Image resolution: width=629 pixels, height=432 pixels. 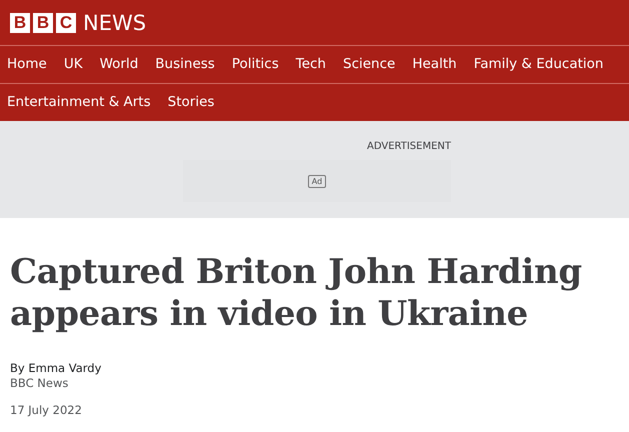 What do you see at coordinates (120, 64) in the screenshot?
I see `nav-link: World` at bounding box center [120, 64].